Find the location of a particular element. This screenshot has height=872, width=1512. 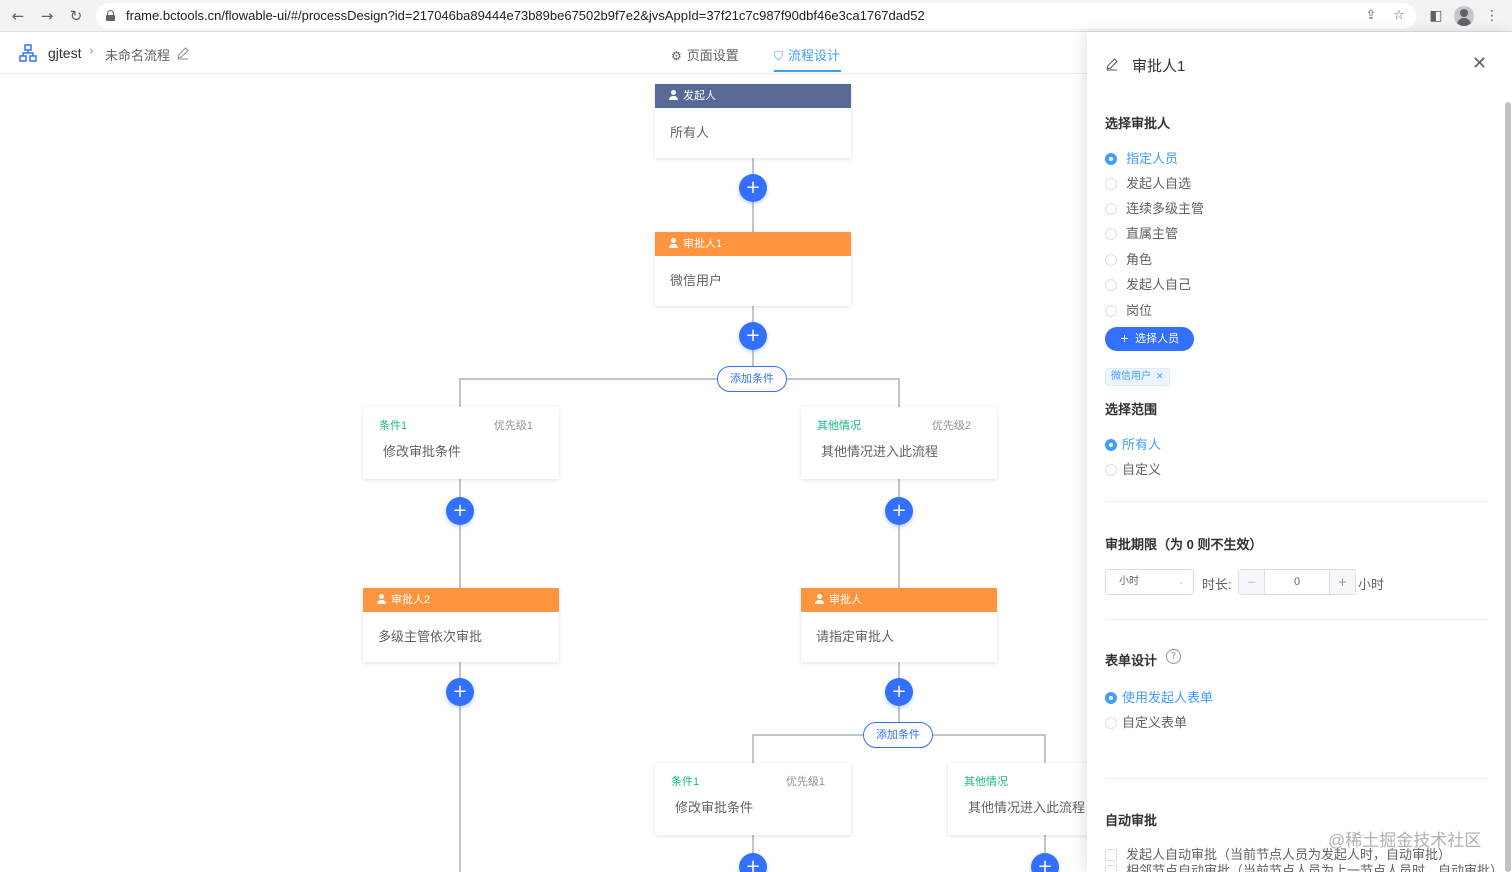

approver-node-2: 审批人2 多级主管依次审批 is located at coordinates (461, 625).